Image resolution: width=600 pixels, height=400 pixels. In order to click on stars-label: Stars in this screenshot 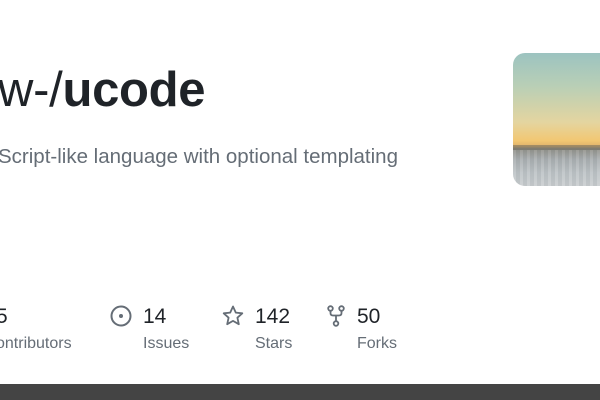, I will do `click(274, 343)`.